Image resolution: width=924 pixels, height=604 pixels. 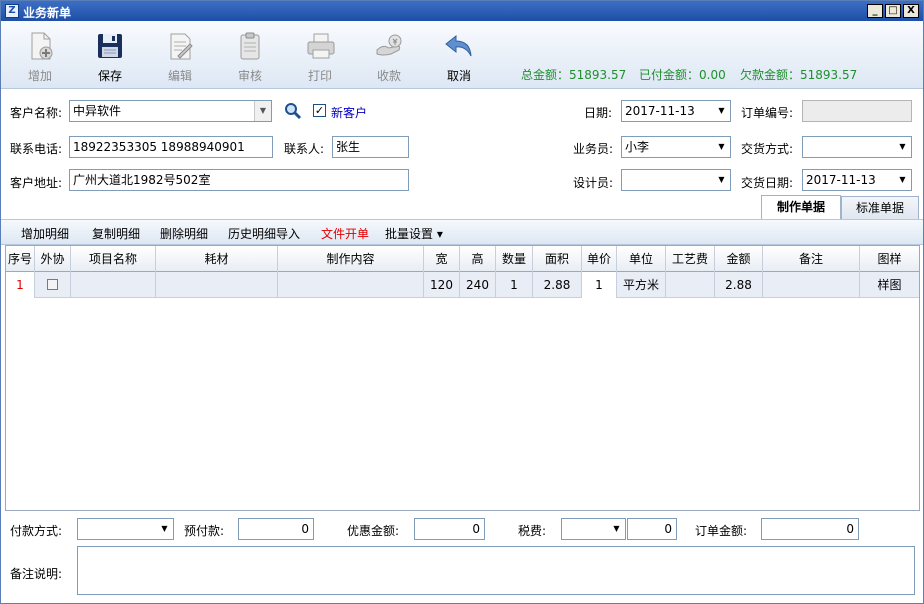 I want to click on search-icon, so click(x=293, y=111).